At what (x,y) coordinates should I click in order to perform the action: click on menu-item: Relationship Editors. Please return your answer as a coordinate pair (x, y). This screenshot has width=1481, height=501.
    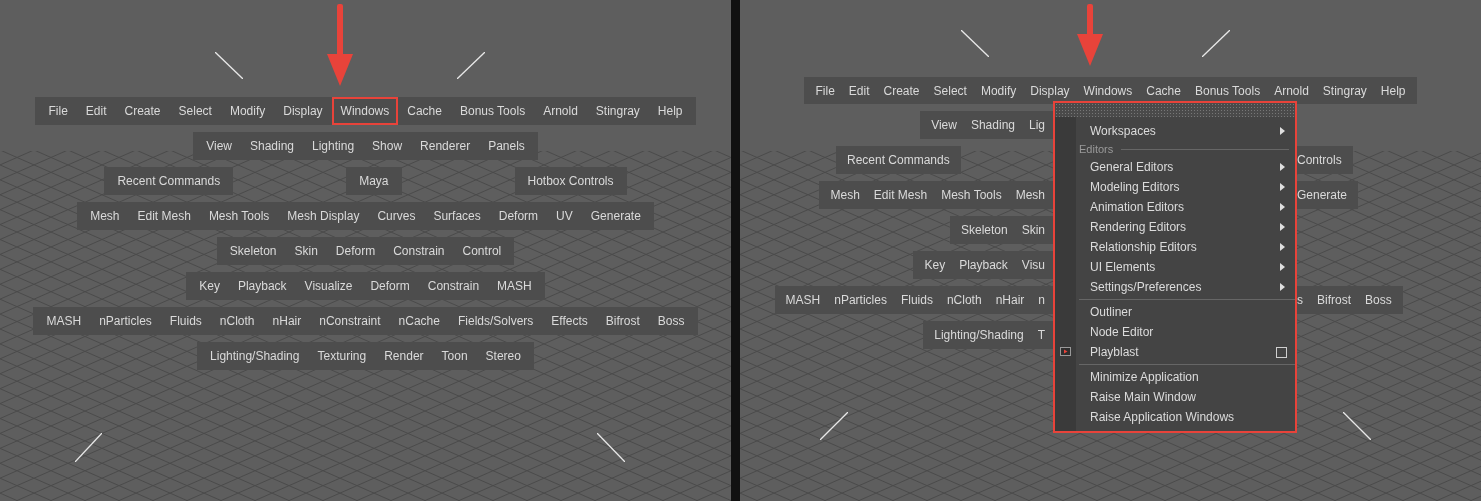
    Looking at the image, I should click on (1175, 247).